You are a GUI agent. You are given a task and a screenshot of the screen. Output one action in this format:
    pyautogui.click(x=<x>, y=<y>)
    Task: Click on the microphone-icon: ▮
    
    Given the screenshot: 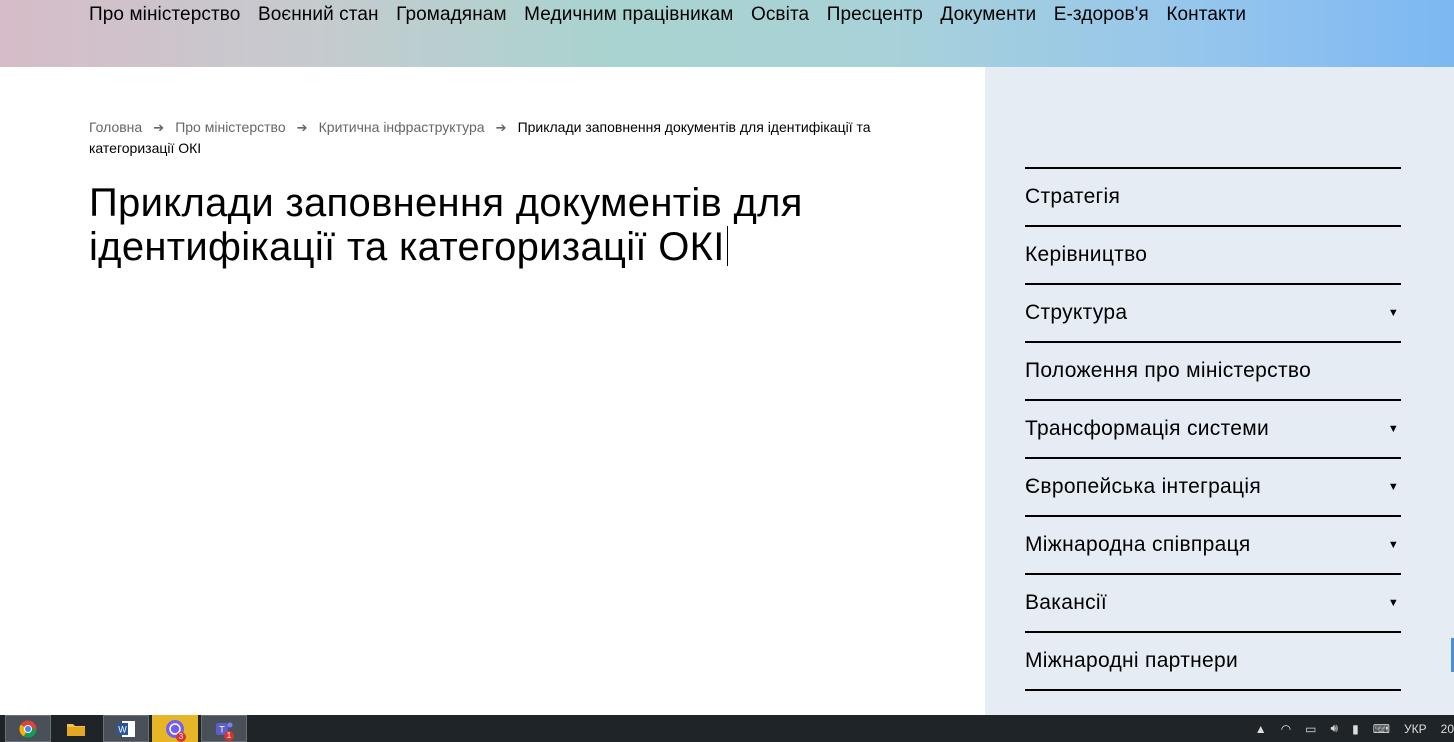 What is the action you would take?
    pyautogui.click(x=1355, y=729)
    